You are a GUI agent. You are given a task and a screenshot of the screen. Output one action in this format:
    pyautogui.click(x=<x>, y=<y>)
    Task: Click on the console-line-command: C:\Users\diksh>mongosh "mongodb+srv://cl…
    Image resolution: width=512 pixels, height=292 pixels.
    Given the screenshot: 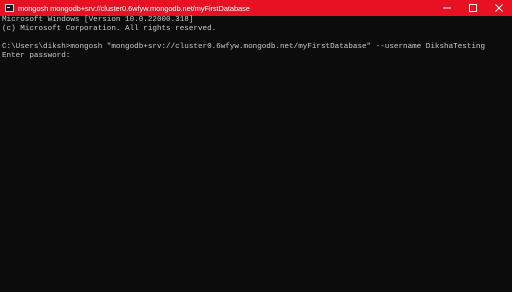 What is the action you would take?
    pyautogui.click(x=244, y=47)
    